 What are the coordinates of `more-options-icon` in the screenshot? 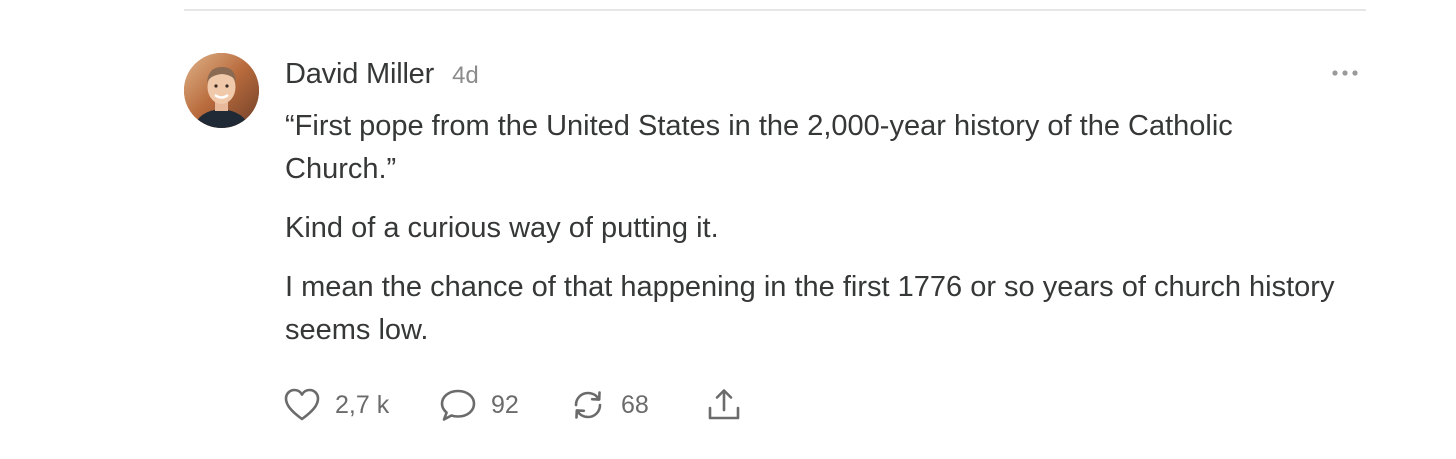 It's located at (1345, 73).